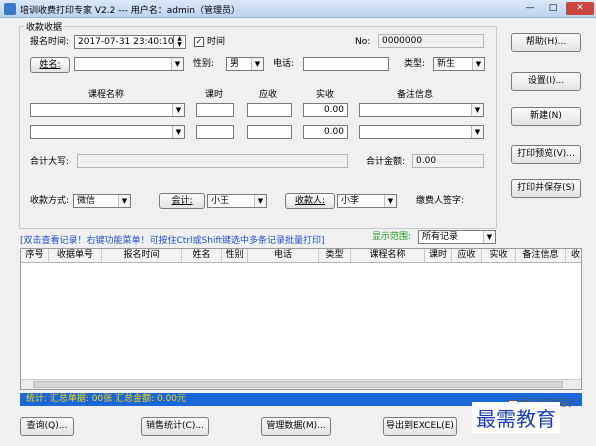  I want to click on list-hint: [双击查看记录！右键功能菜单！可按住Ctrl或Shift键选中多条记录批量打印], so click(172, 241).